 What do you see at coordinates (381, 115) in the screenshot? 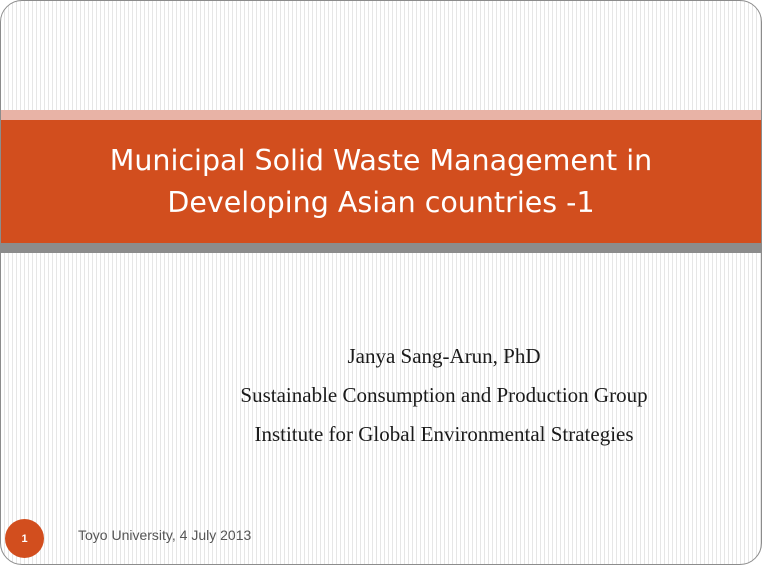
I see `title-top-stripe` at bounding box center [381, 115].